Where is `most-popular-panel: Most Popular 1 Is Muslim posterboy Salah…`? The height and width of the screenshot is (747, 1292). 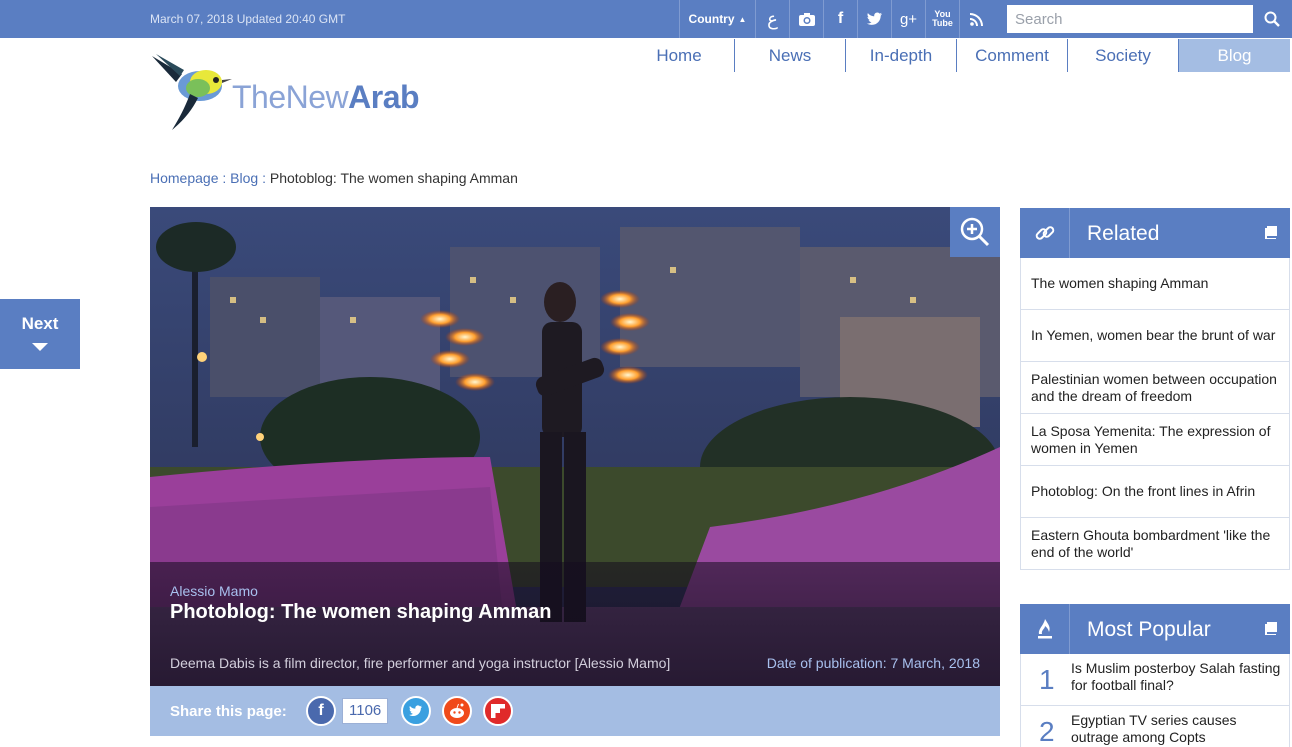 most-popular-panel: Most Popular 1 Is Muslim posterboy Salah… is located at coordinates (1155, 675).